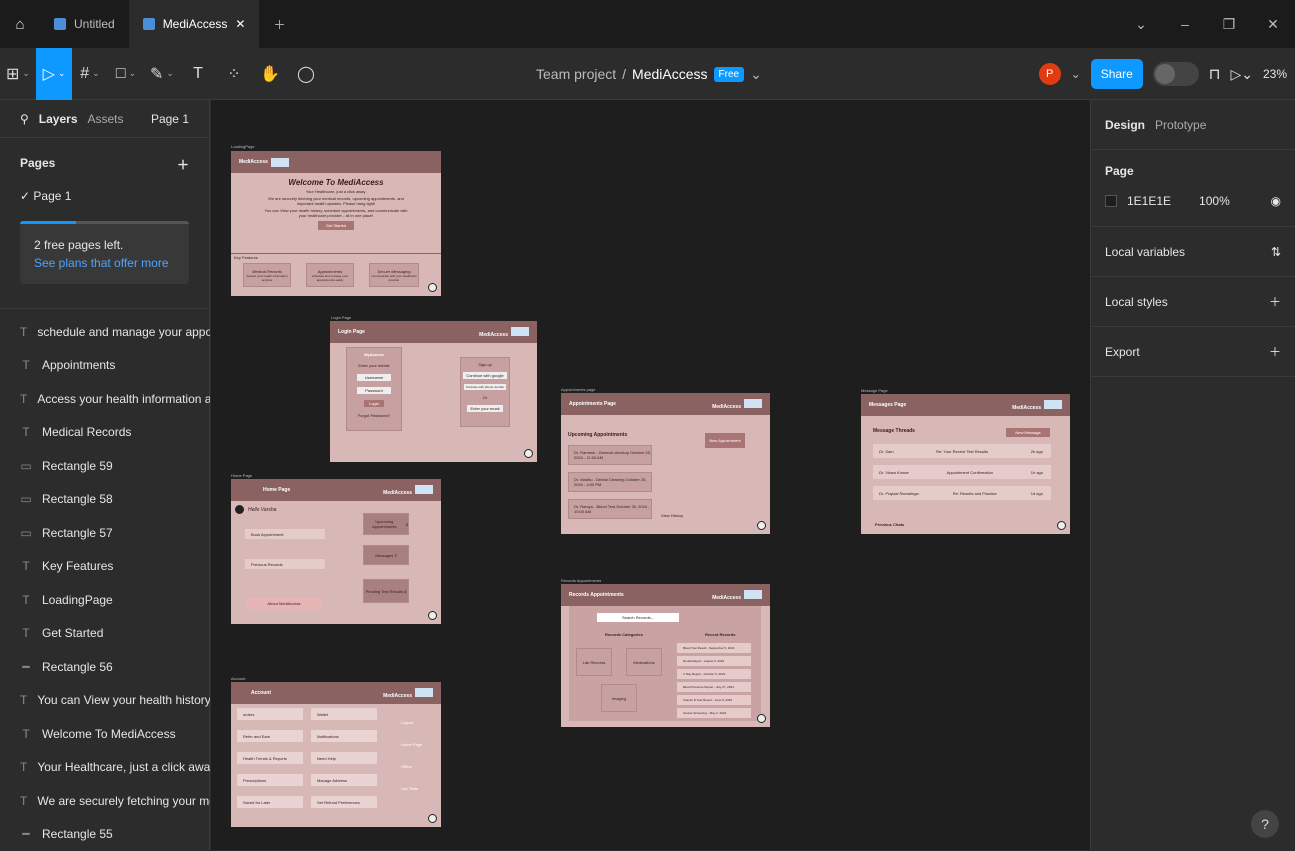 The width and height of the screenshot is (1295, 851). What do you see at coordinates (1275, 301) in the screenshot?
I see `add-style-icon: ＋` at bounding box center [1275, 301].